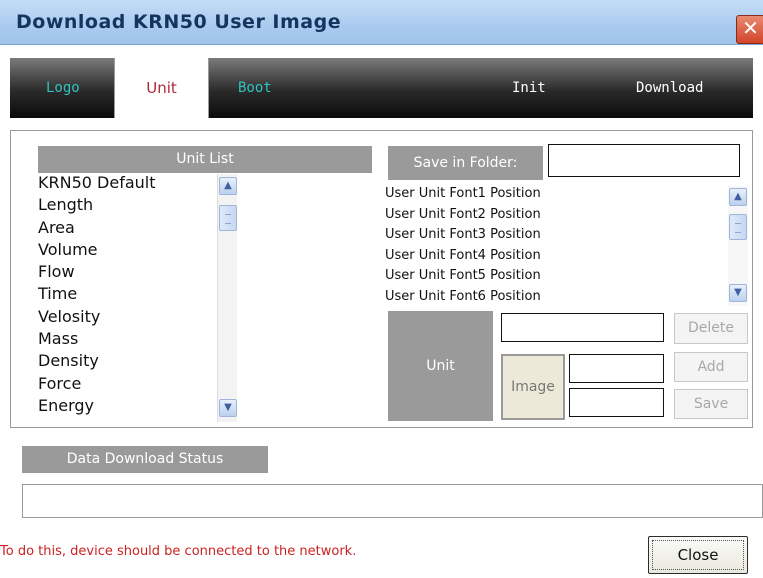 The width and height of the screenshot is (763, 578). What do you see at coordinates (582, 327) in the screenshot?
I see `unit-name-input` at bounding box center [582, 327].